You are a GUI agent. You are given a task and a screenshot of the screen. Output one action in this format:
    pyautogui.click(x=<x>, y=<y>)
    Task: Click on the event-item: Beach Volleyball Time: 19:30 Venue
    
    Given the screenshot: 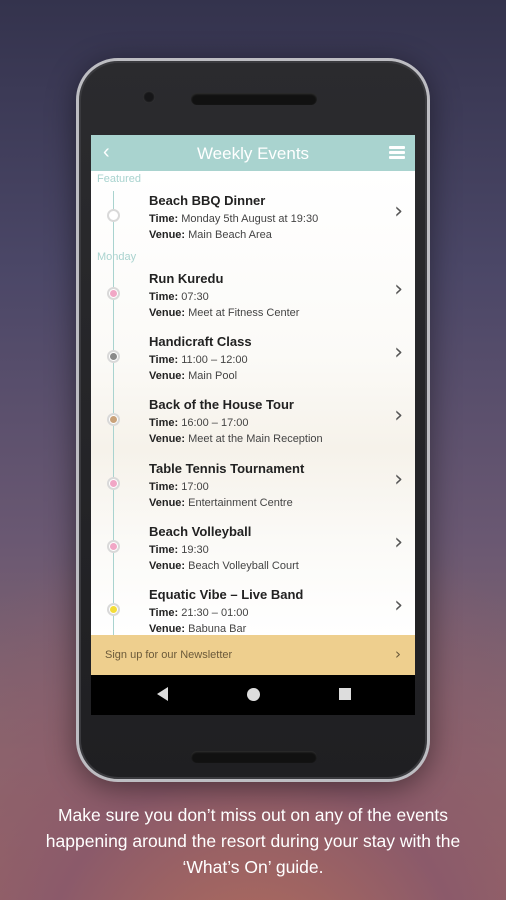 What is the action you would take?
    pyautogui.click(x=253, y=546)
    